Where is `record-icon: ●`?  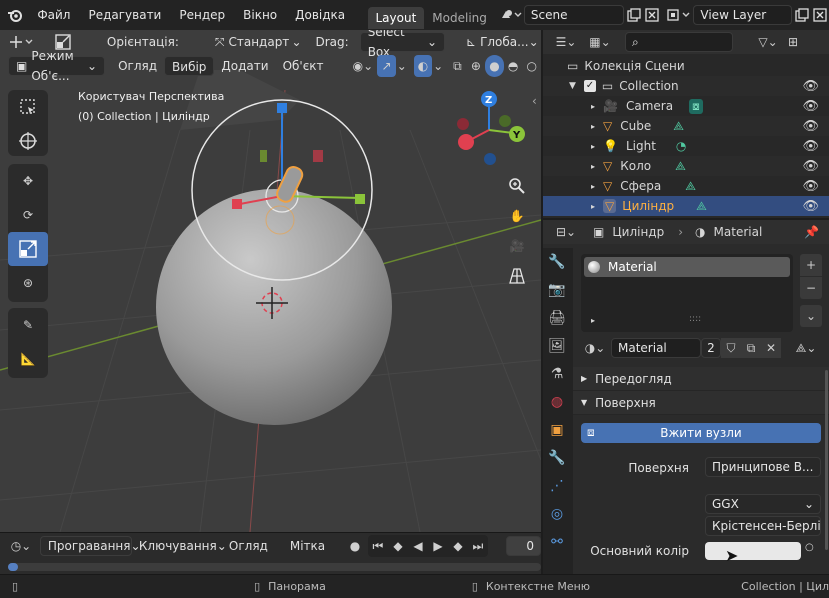
record-icon: ● is located at coordinates (355, 546).